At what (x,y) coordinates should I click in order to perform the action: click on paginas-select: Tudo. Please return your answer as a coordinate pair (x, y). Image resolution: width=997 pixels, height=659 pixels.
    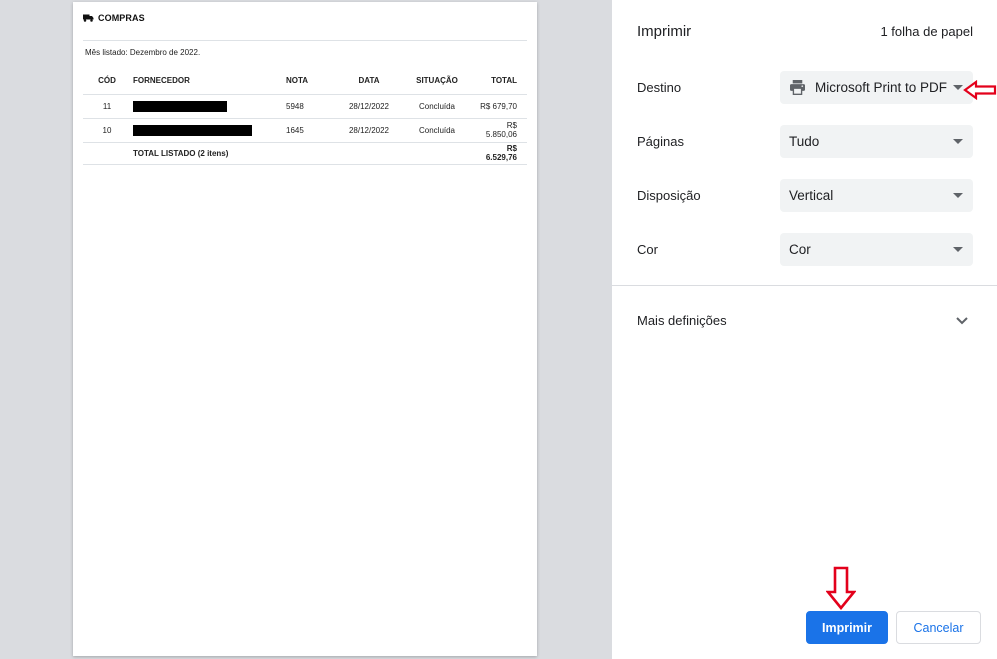
    Looking at the image, I should click on (876, 141).